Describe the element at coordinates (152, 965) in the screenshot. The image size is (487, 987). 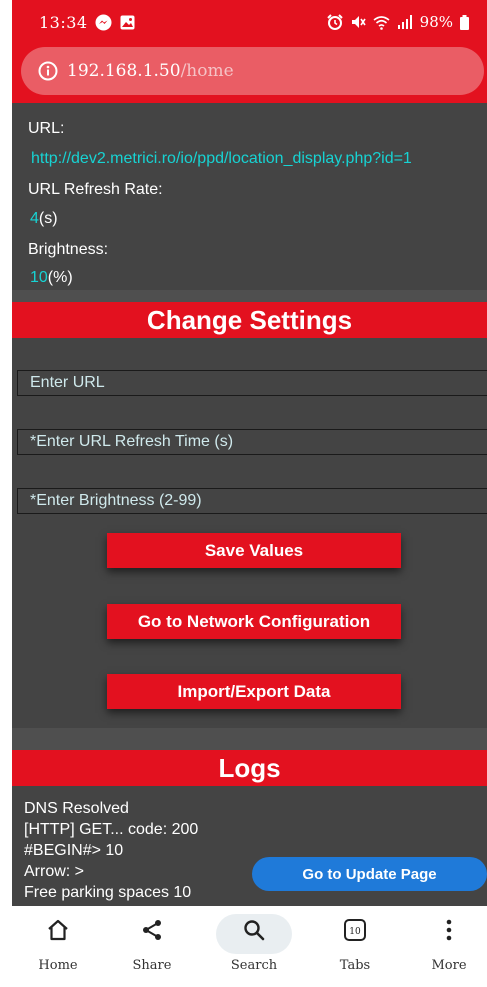
I see `nav-share-label: Share` at that location.